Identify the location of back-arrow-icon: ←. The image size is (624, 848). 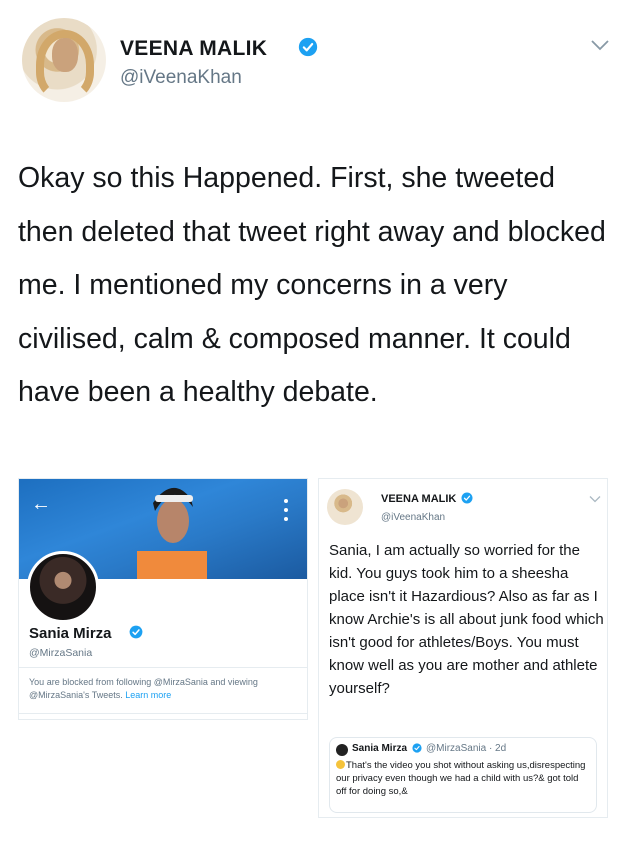
(41, 504).